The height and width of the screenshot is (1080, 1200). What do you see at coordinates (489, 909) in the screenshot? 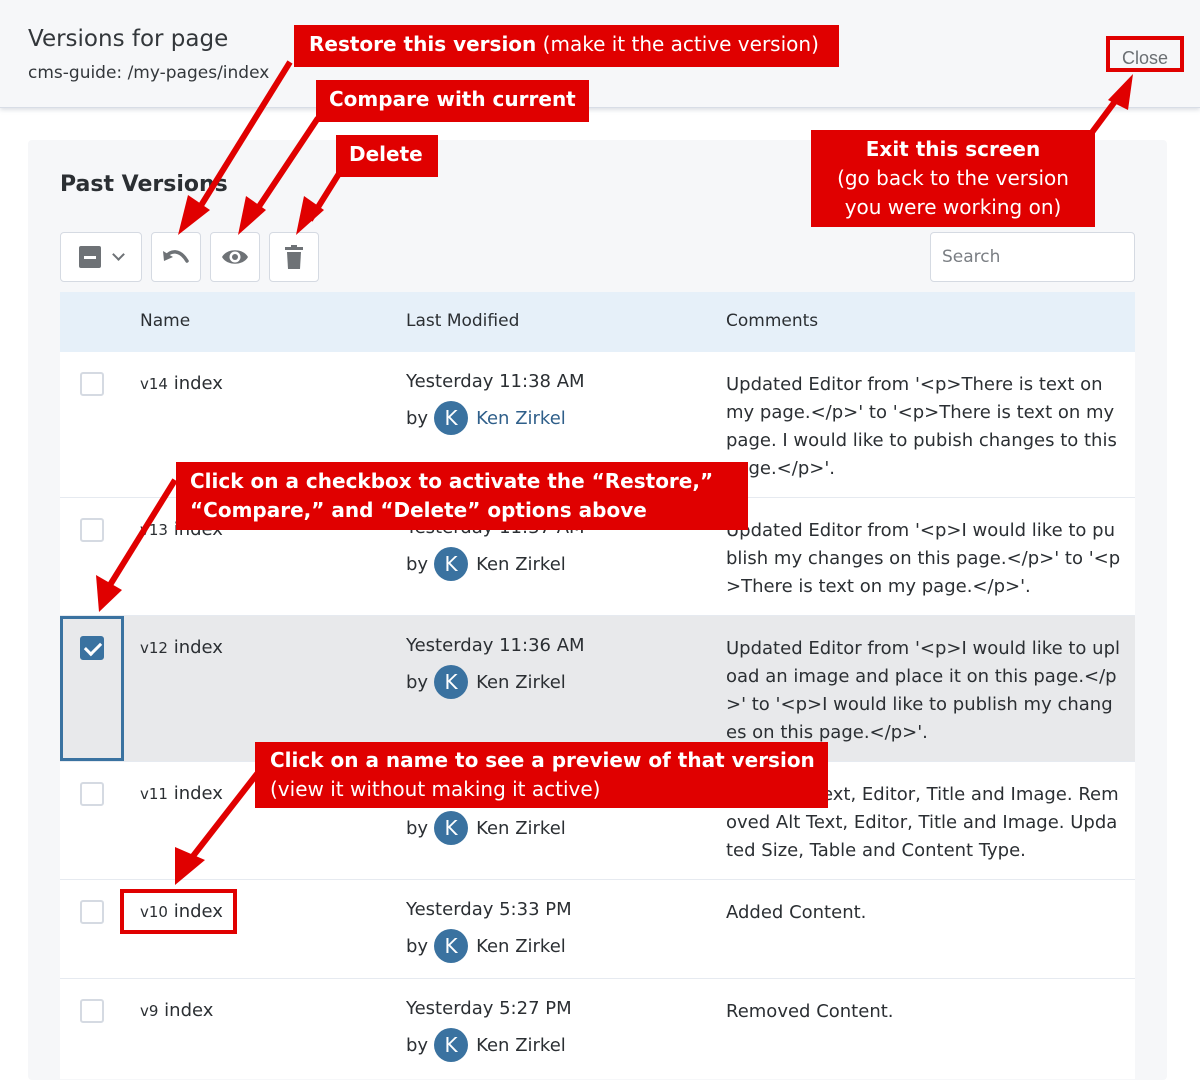
I see `modified-date: Yesterday 5:33 PM` at bounding box center [489, 909].